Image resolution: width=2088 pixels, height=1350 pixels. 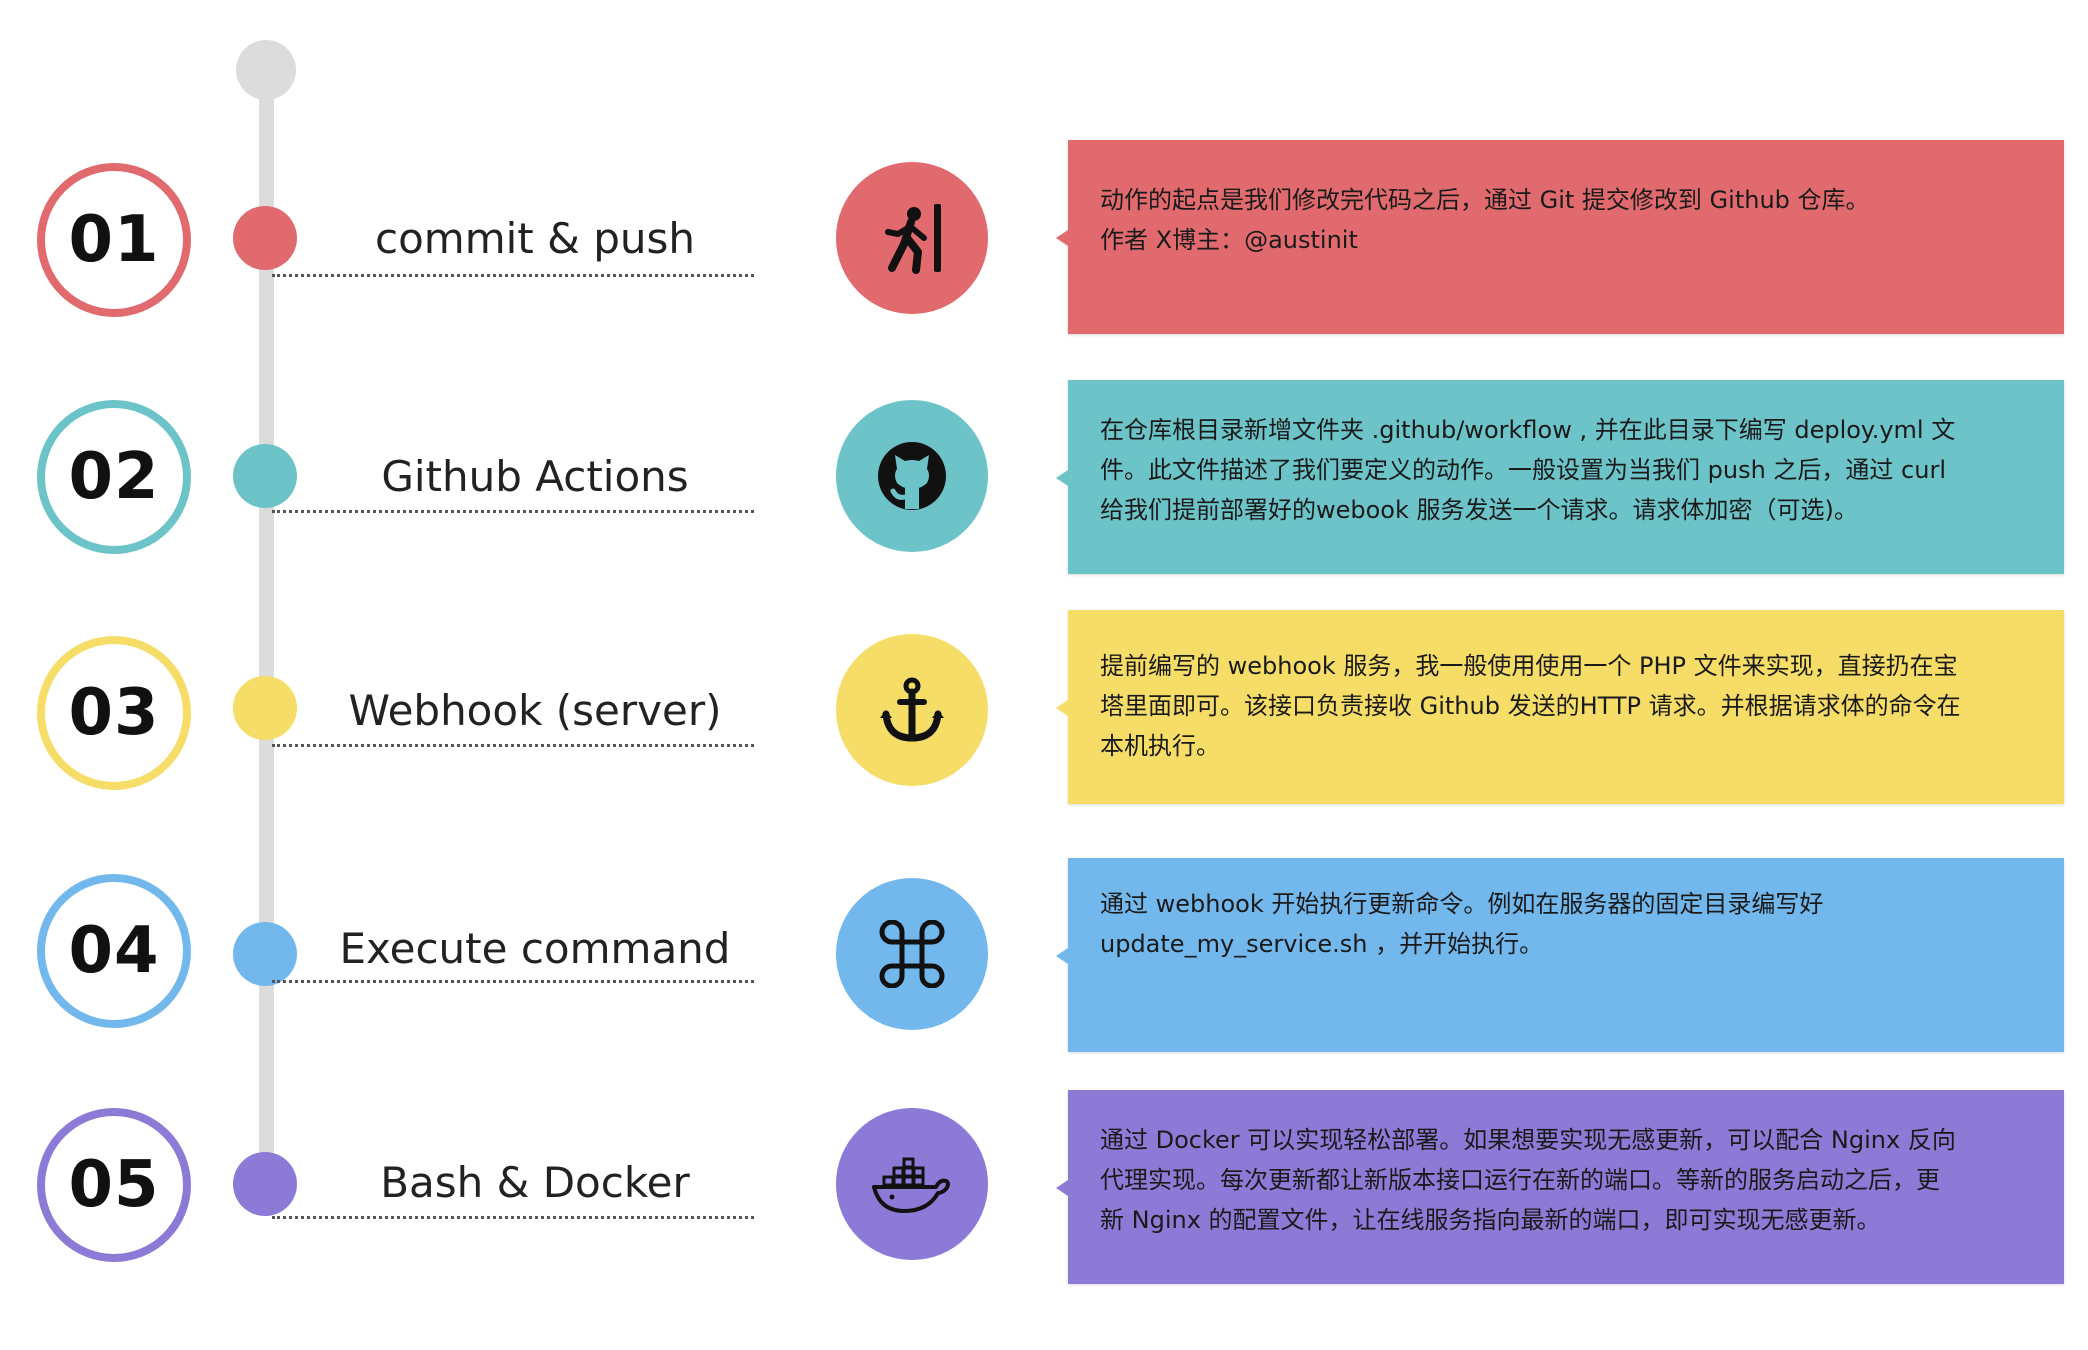 I want to click on step-number-badge: 05, so click(x=114, y=1185).